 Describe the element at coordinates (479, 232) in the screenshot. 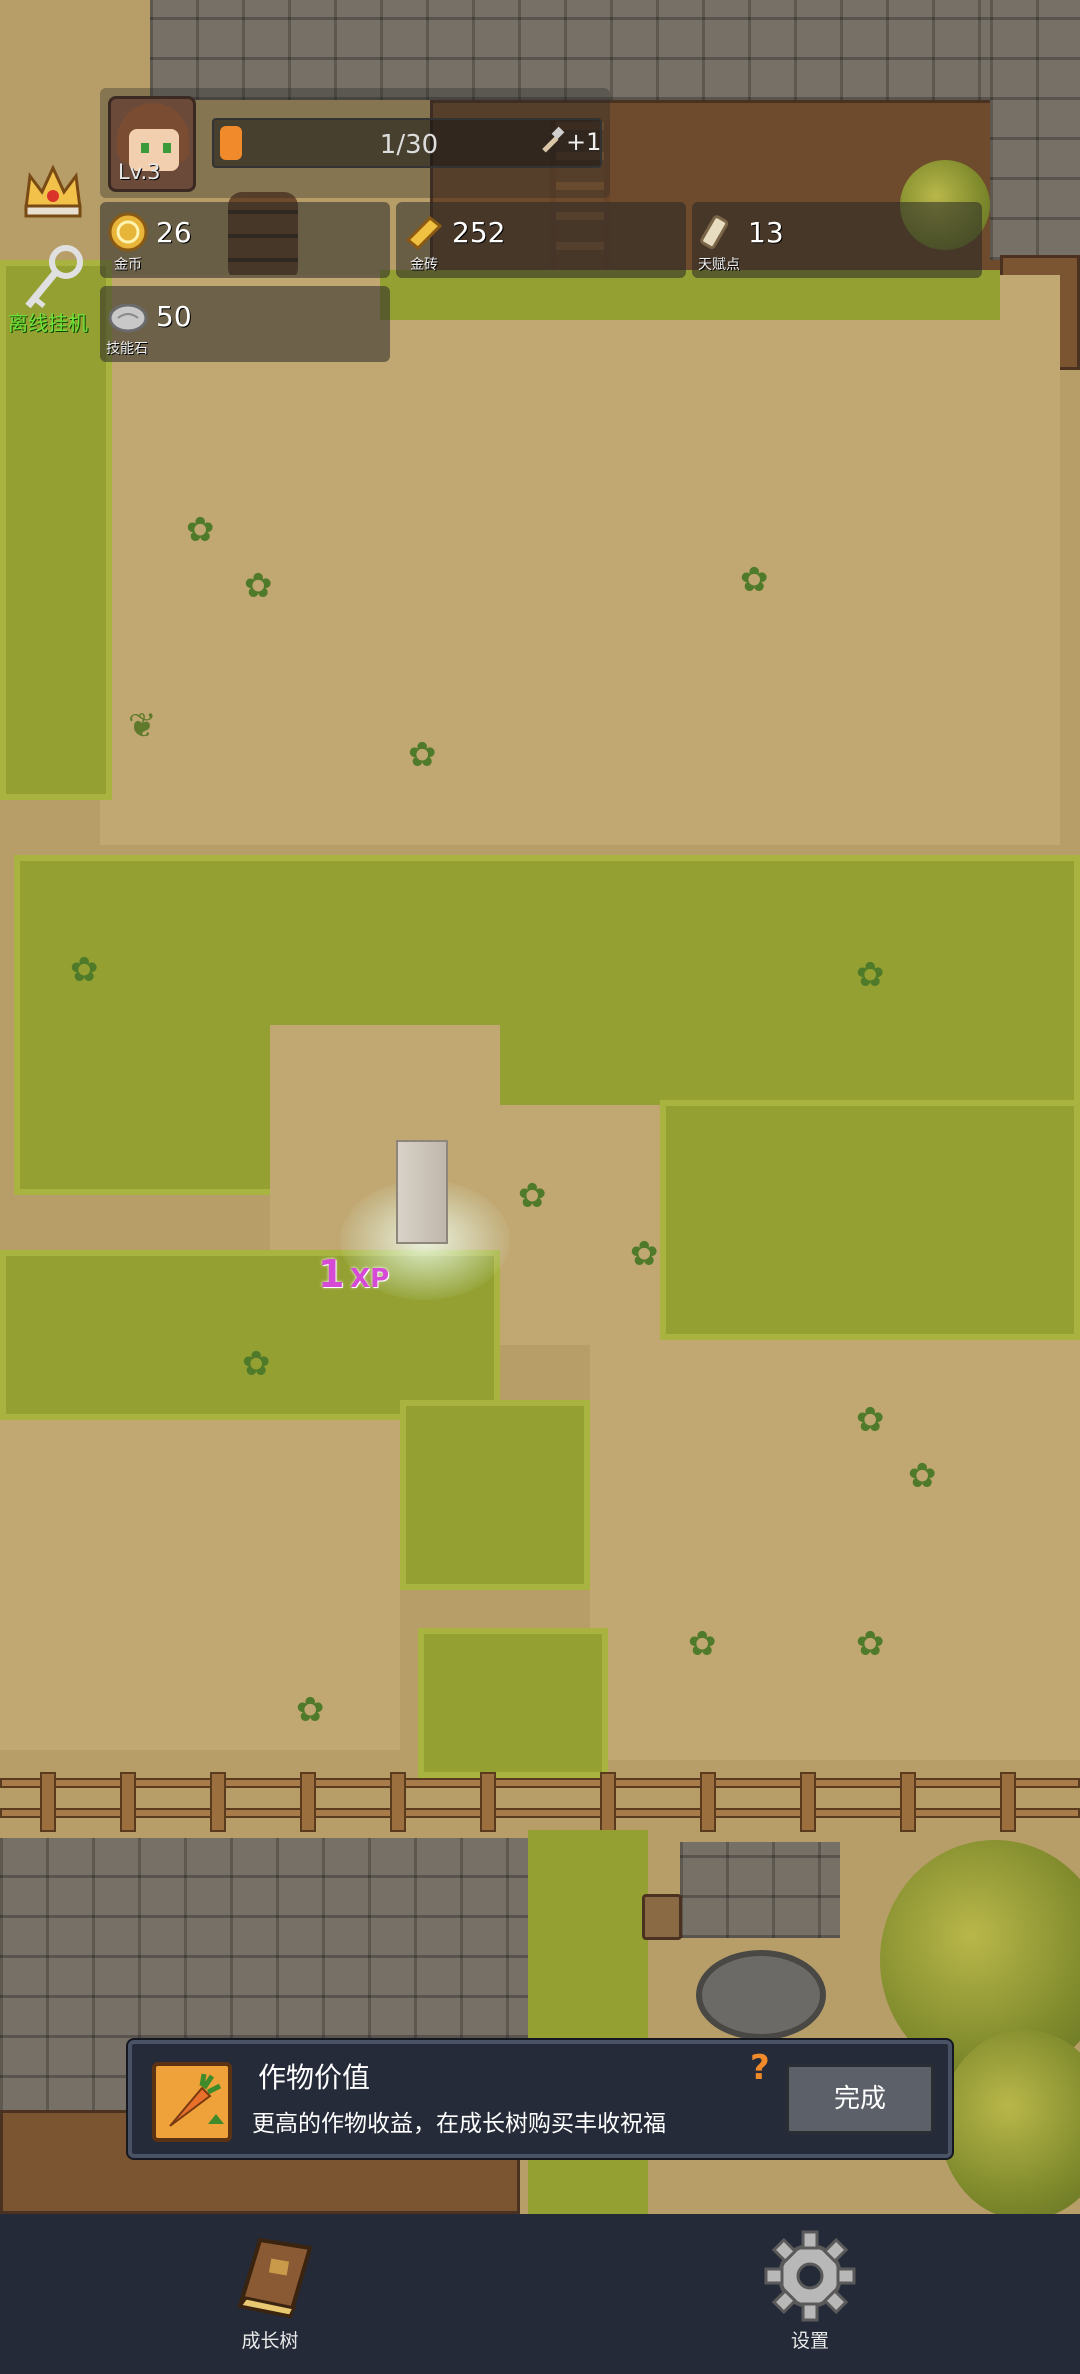

I see `gold-brick-value: 252` at that location.